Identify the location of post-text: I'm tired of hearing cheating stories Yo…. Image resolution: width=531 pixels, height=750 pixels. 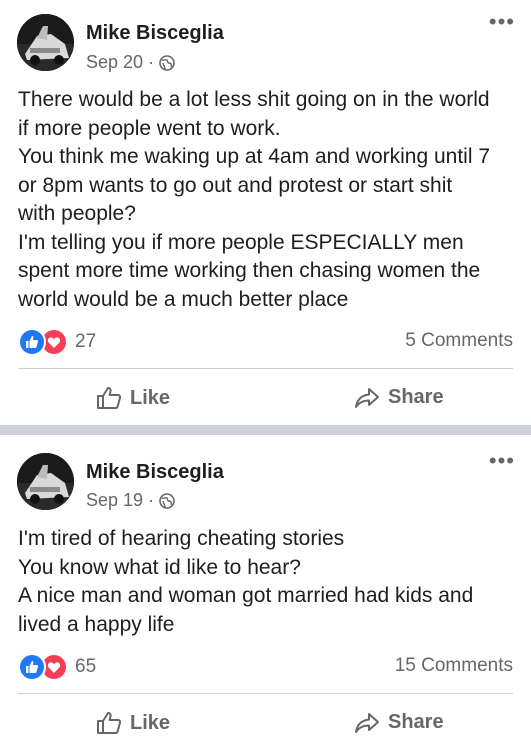
(268, 582).